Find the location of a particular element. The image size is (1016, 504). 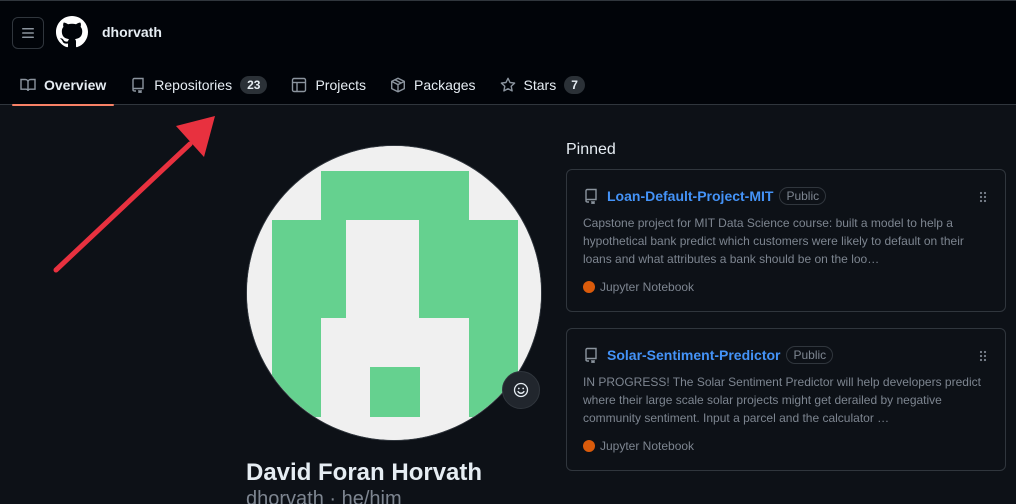

pinned-heading: Pinned is located at coordinates (591, 149).